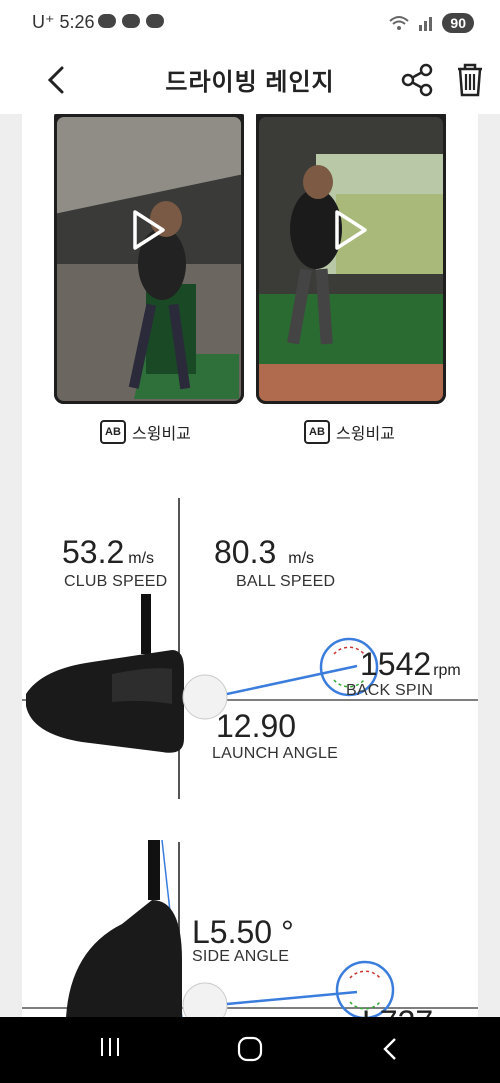 The width and height of the screenshot is (500, 1083). I want to click on system-nav-bar, so click(250, 1050).